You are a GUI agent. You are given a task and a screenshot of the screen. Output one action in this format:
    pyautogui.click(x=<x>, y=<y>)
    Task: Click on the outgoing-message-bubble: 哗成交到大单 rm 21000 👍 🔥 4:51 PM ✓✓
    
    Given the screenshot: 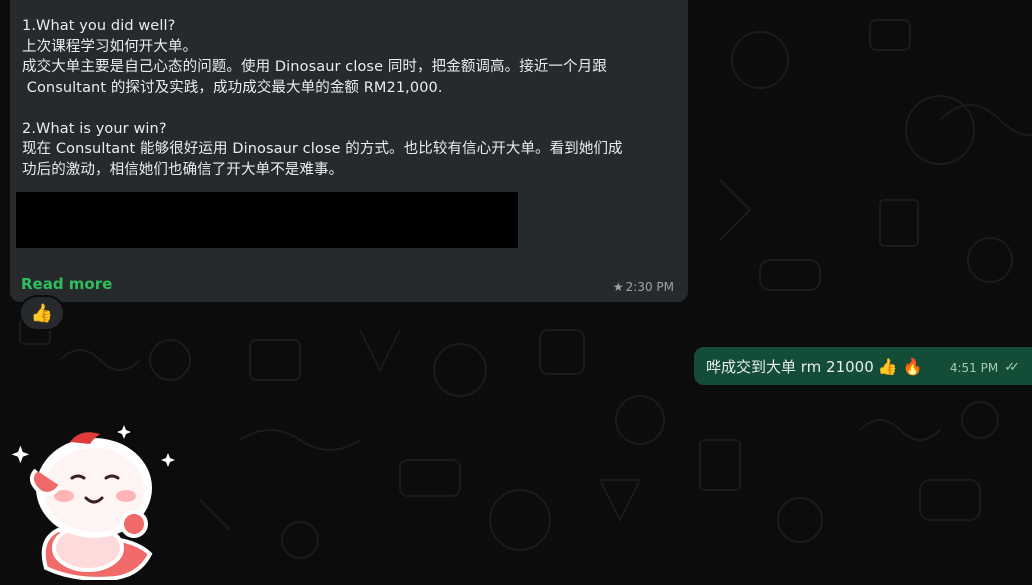 What is the action you would take?
    pyautogui.click(x=863, y=366)
    